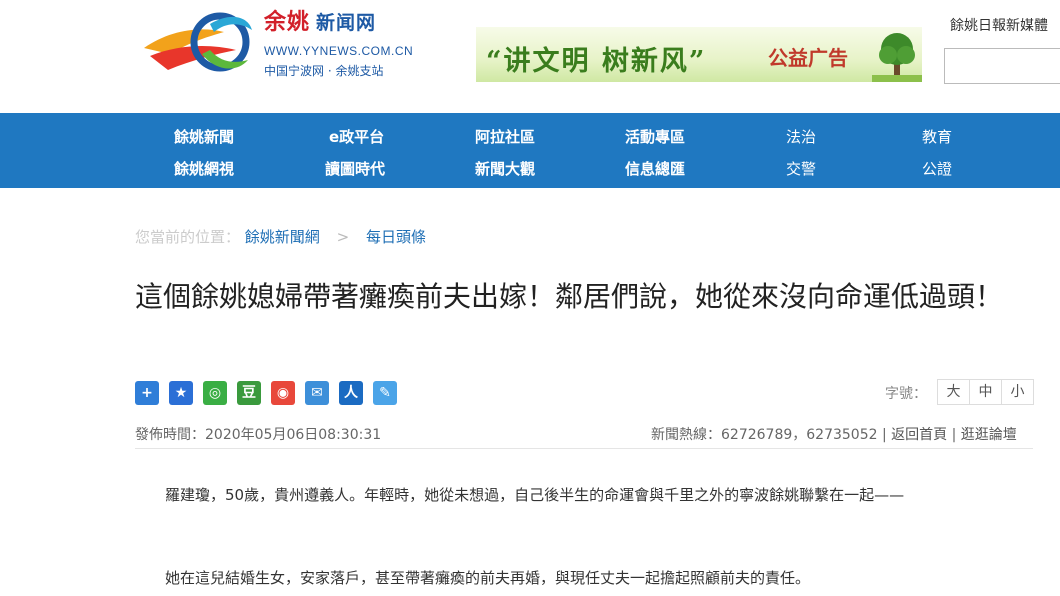 The height and width of the screenshot is (596, 1060). I want to click on public-service-ad-banner: “讲文明 树新风” 公益广告, so click(699, 54).